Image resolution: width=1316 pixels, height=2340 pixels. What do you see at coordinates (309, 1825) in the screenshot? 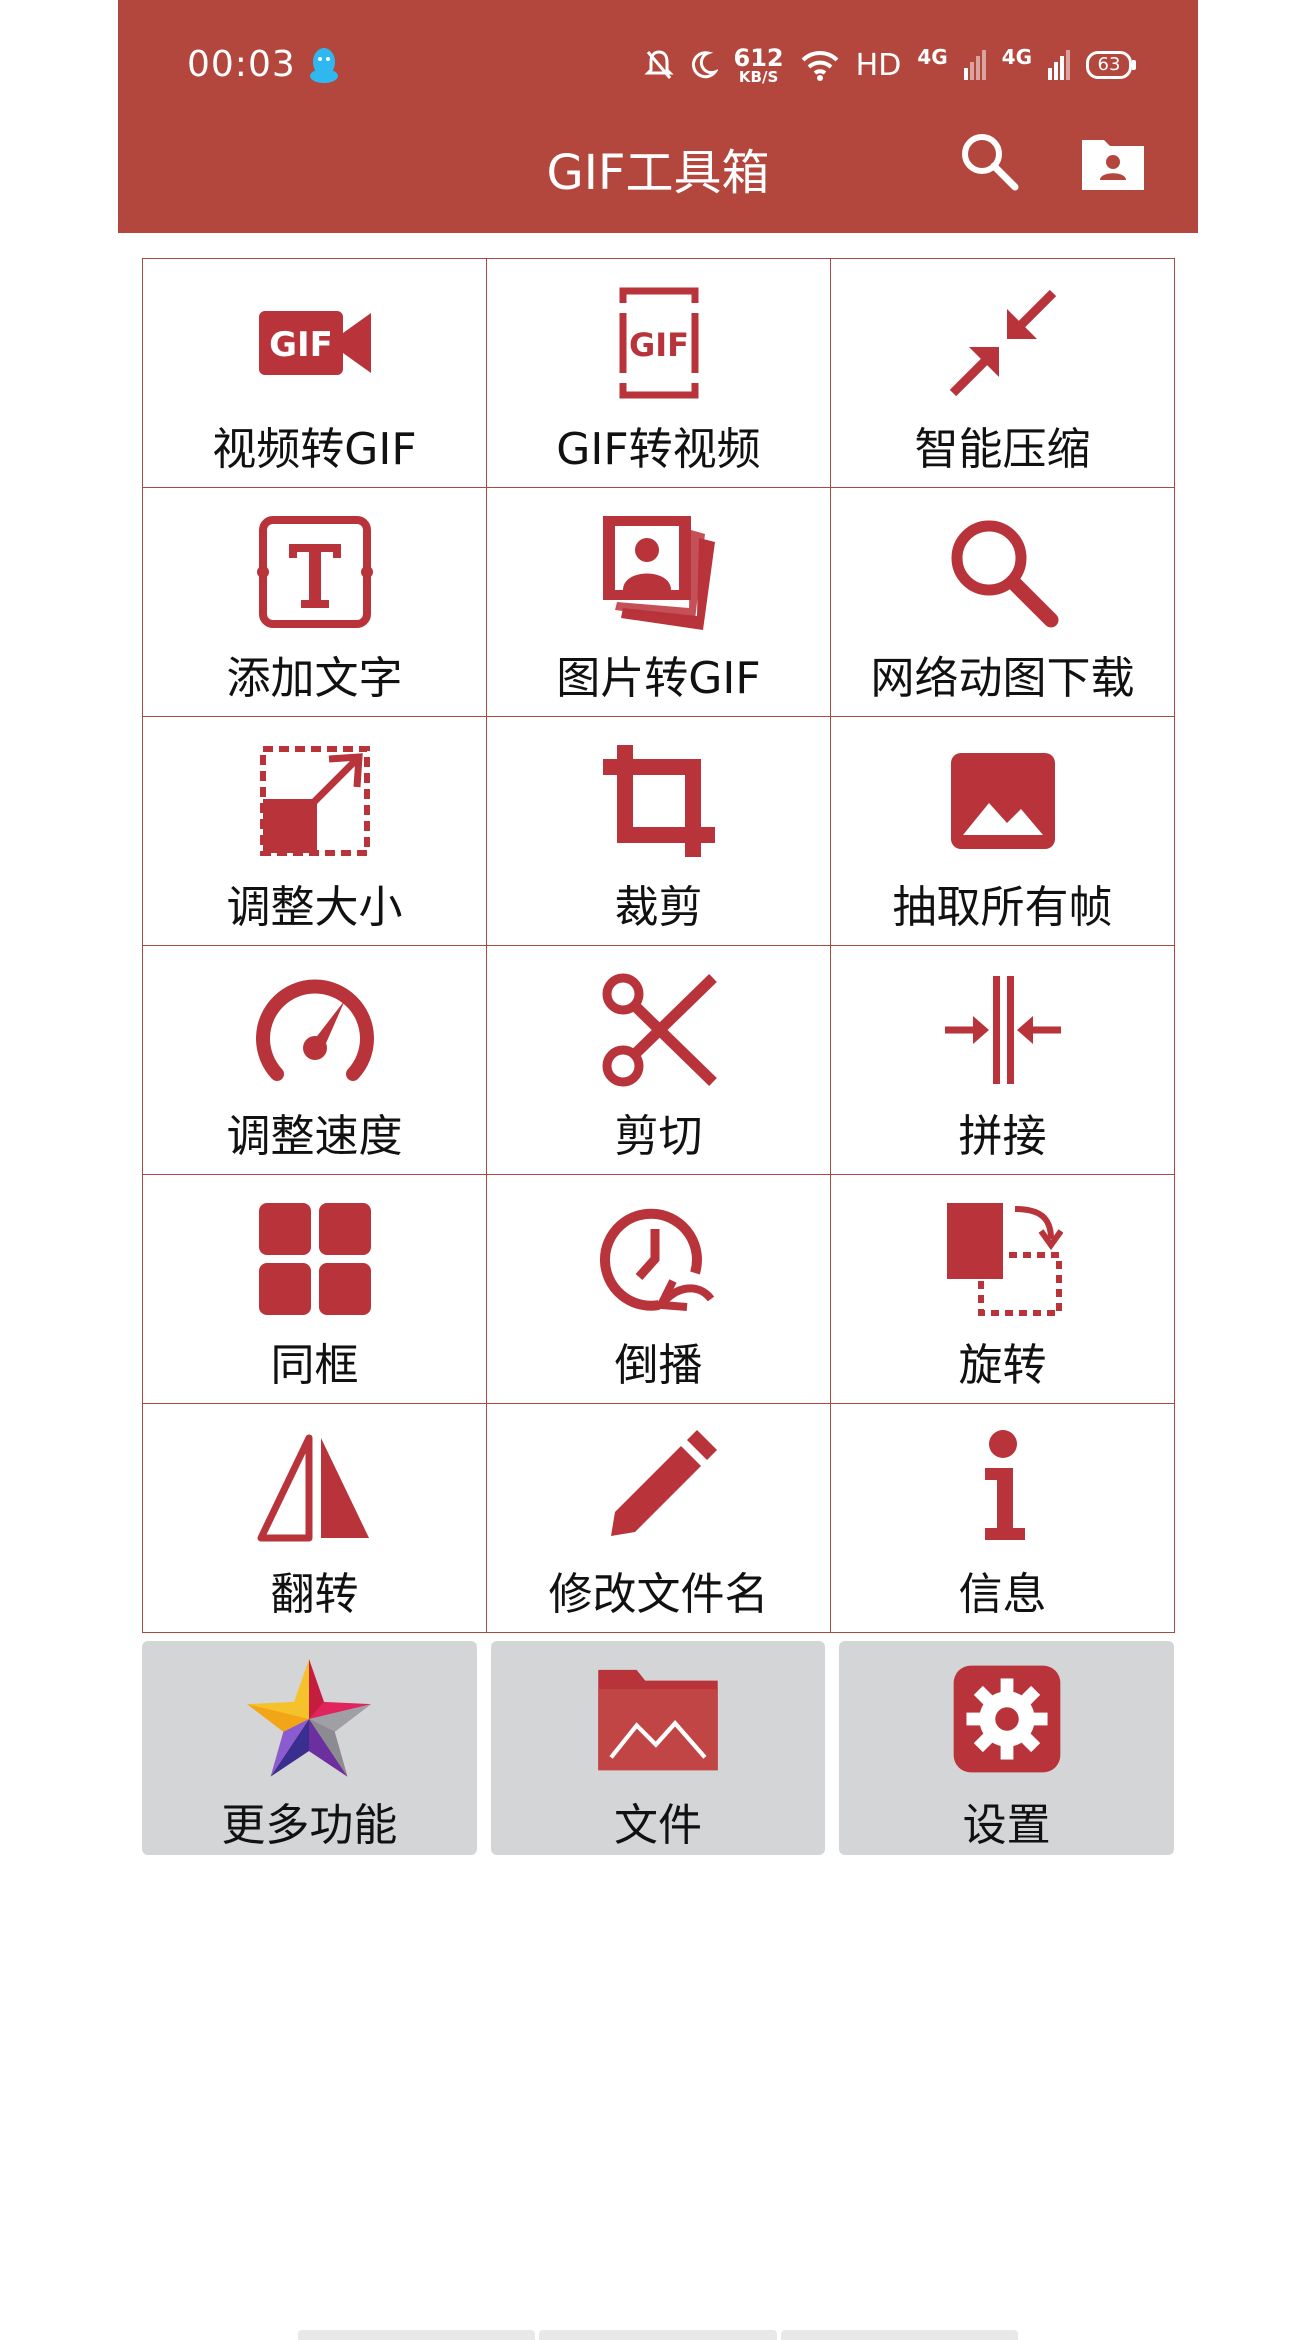
I see `tile-label: 更多功能` at bounding box center [309, 1825].